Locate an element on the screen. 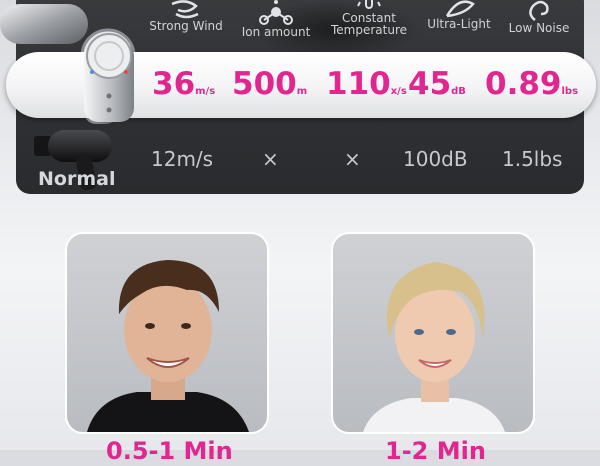  normal-wind: 12m/s is located at coordinates (182, 159).